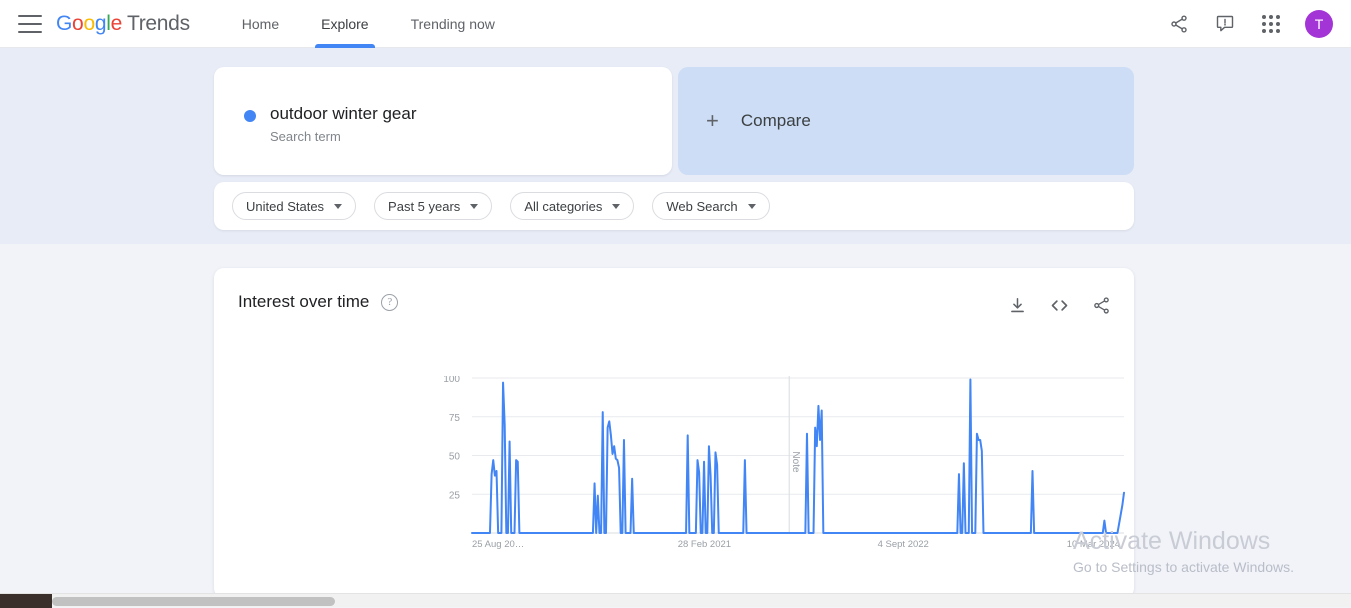 The image size is (1351, 608). What do you see at coordinates (100, 24) in the screenshot?
I see `logo-letter-g2: g` at bounding box center [100, 24].